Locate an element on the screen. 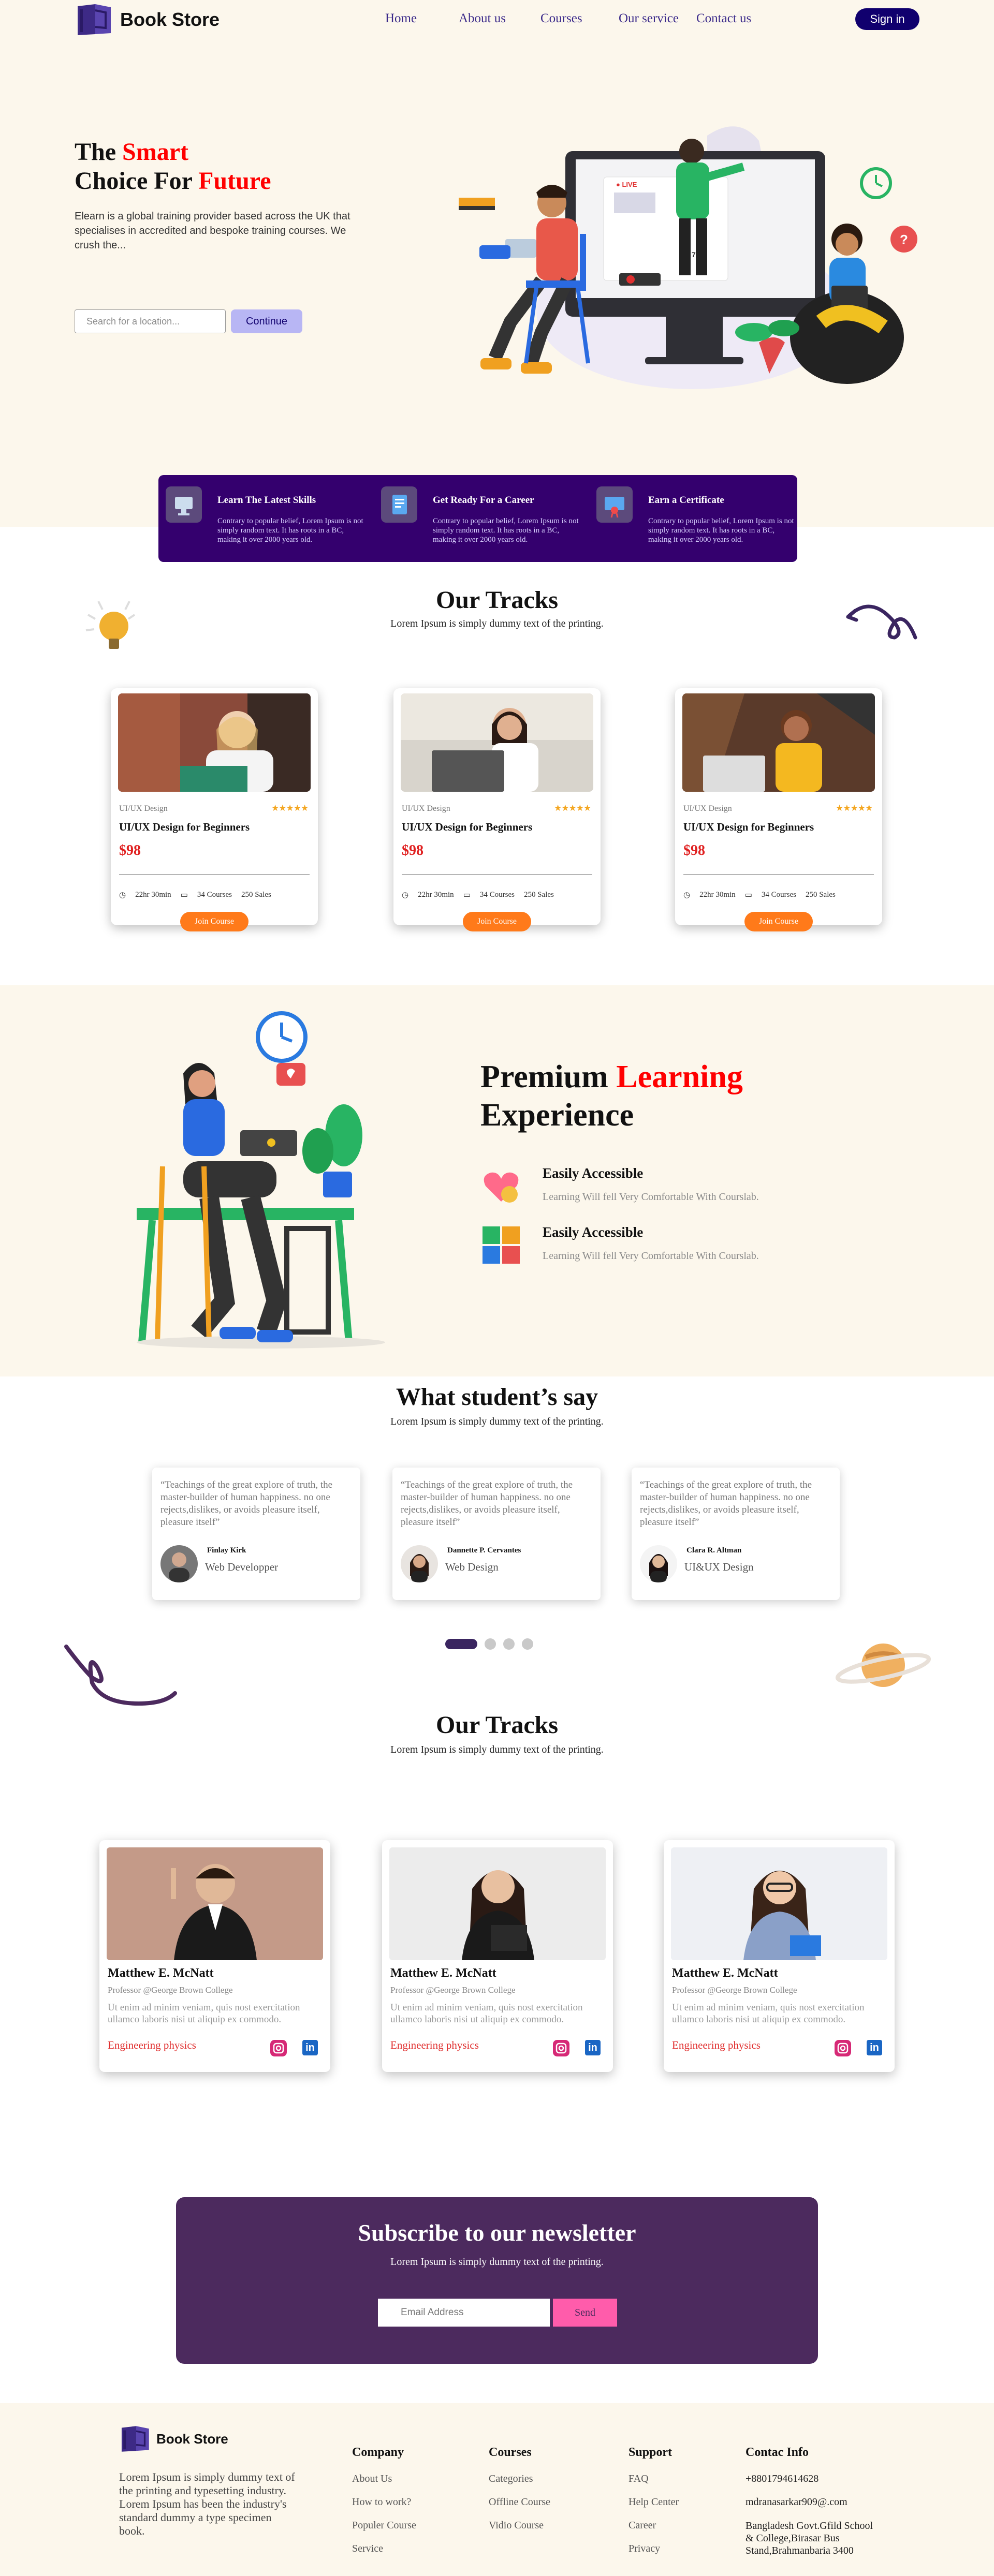 The width and height of the screenshot is (994, 2576). nav-link-about: About us is located at coordinates (499, 18).